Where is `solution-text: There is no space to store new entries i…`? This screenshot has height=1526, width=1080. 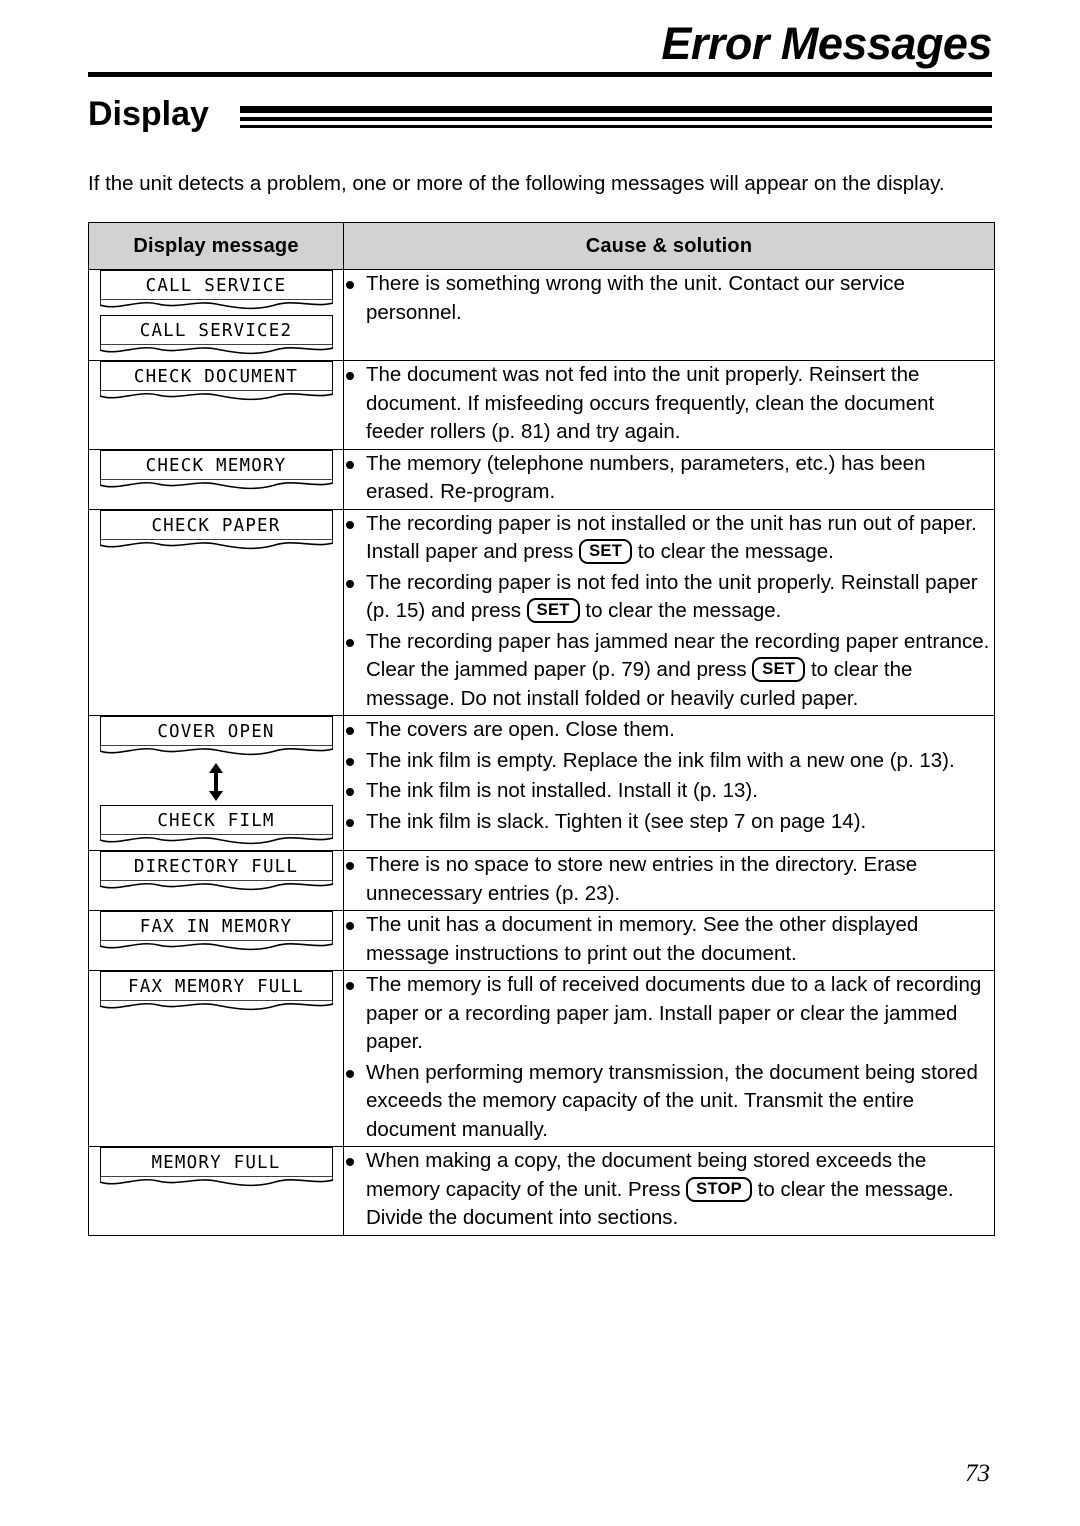
solution-text: There is no space to store new entries i… is located at coordinates (642, 879).